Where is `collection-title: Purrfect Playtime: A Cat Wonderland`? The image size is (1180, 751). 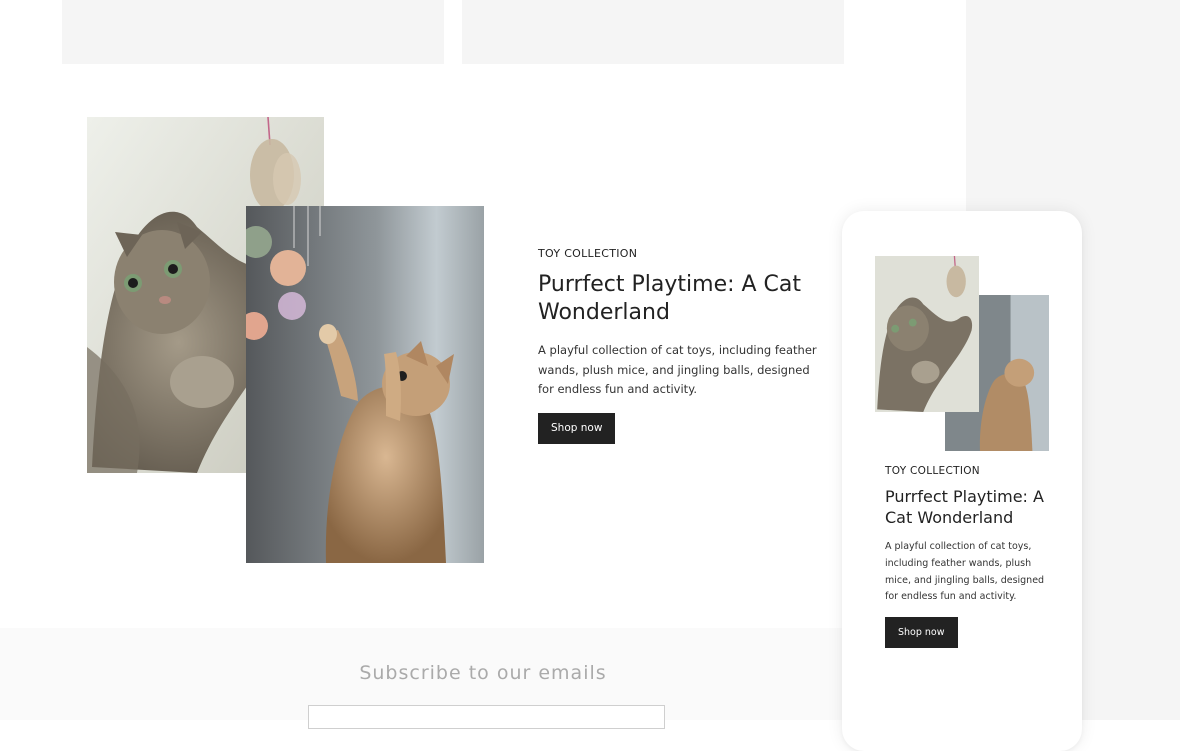
collection-title: Purrfect Playtime: A Cat Wonderland is located at coordinates (670, 298).